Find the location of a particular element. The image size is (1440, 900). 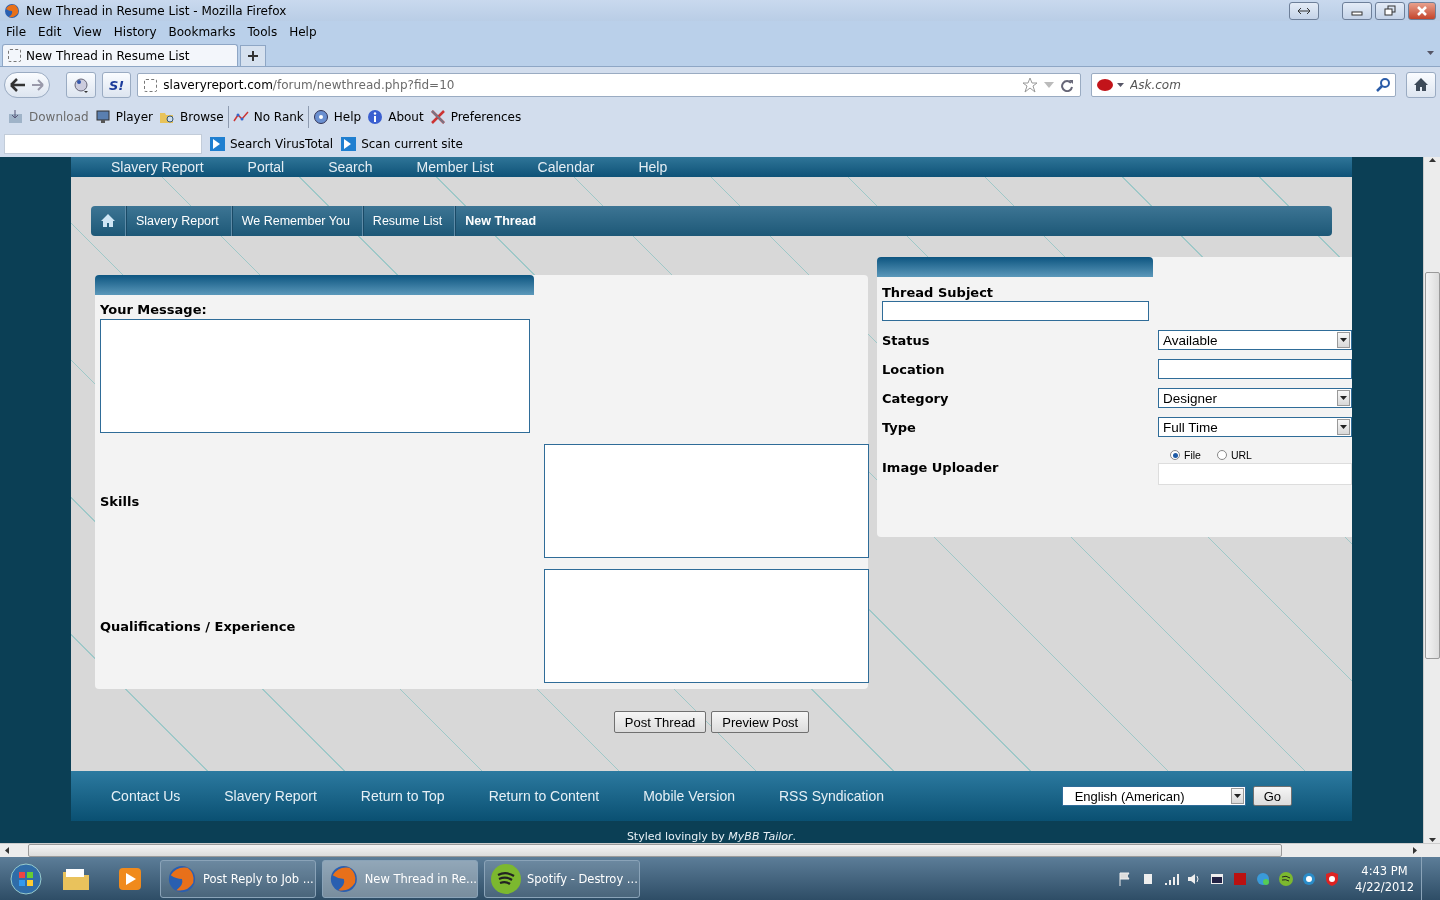

toolbar-button: Search VirusTotal is located at coordinates (282, 143).